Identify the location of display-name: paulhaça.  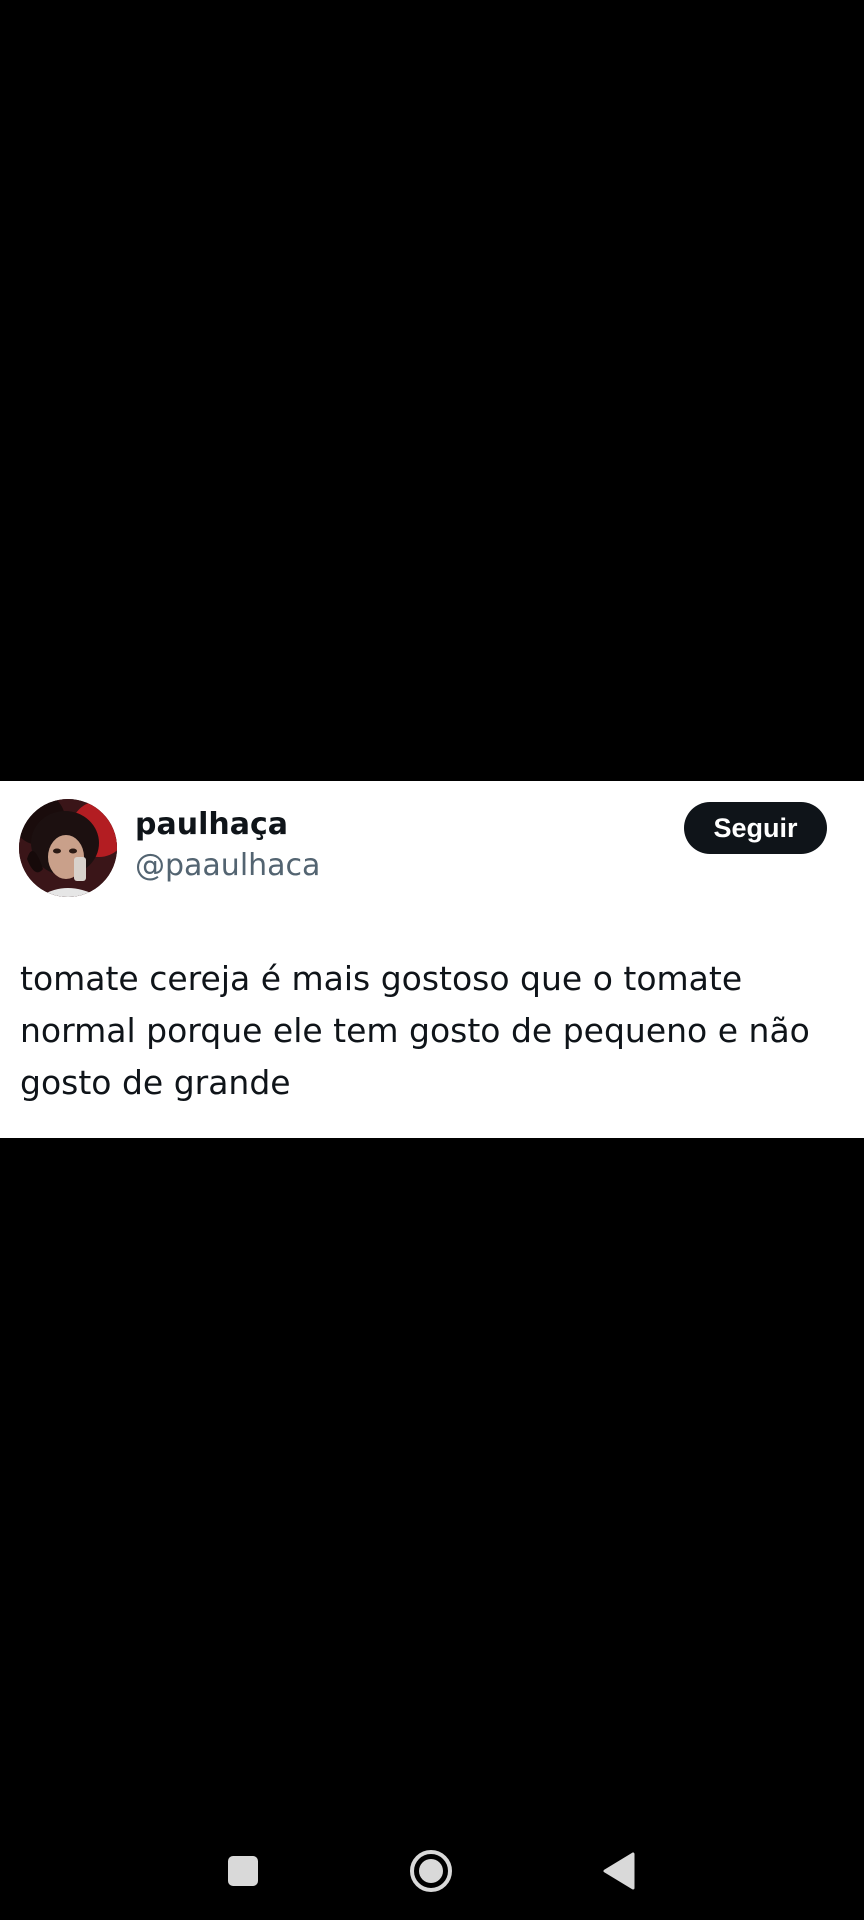
(211, 824).